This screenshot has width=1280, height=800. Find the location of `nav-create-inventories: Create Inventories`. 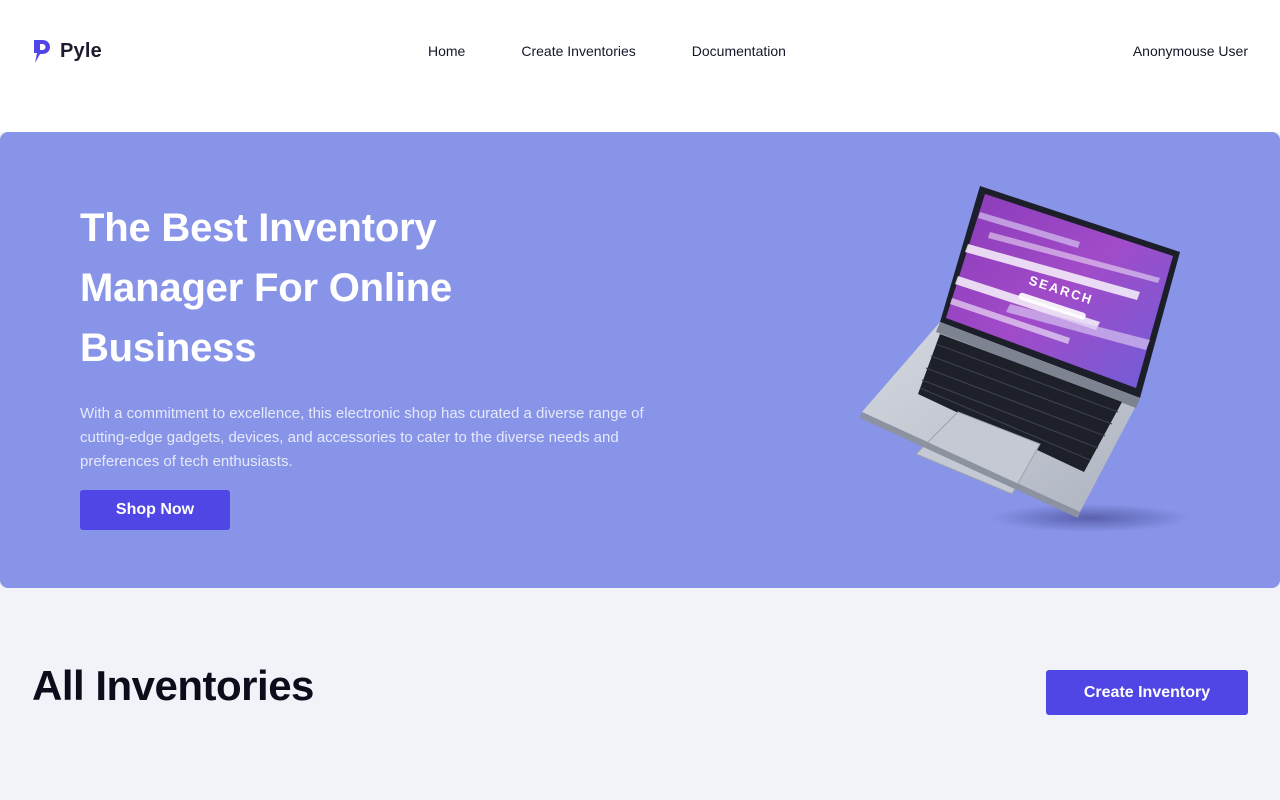

nav-create-inventories: Create Inventories is located at coordinates (578, 51).